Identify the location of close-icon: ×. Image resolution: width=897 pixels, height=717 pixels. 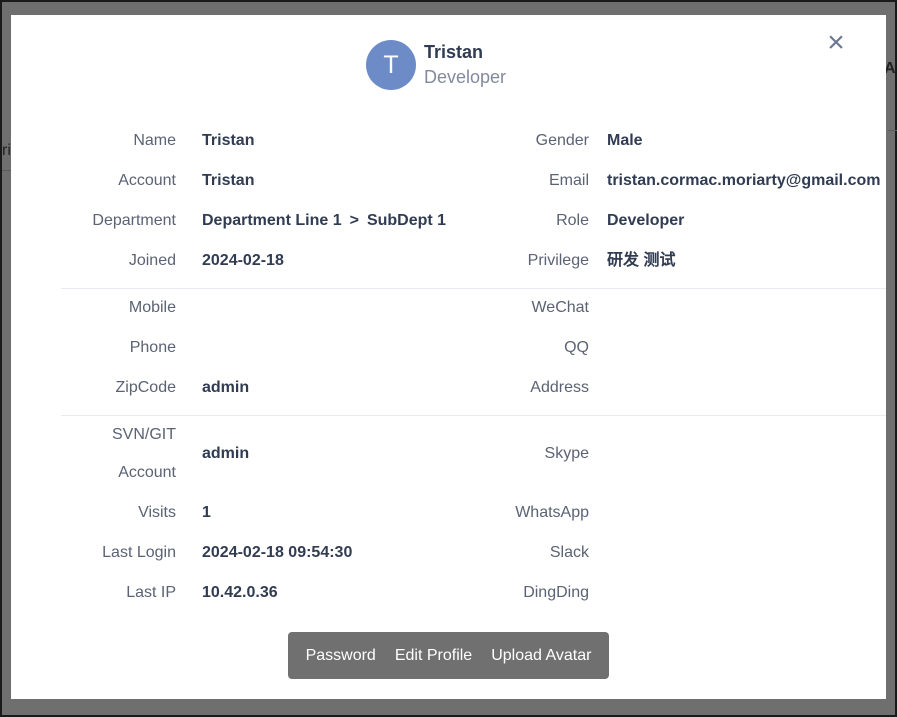
(836, 43).